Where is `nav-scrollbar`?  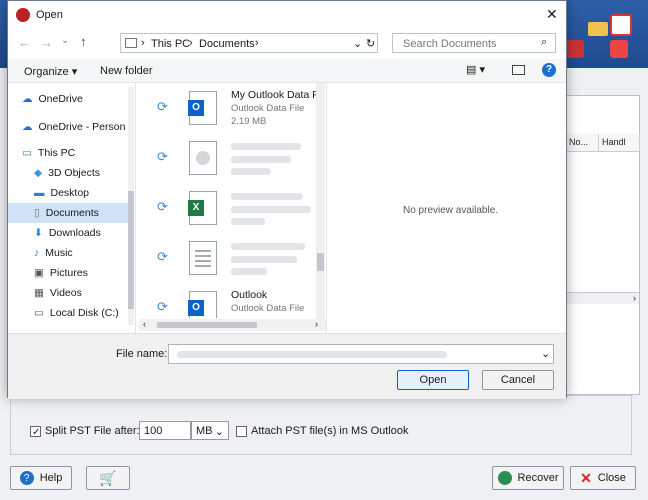 nav-scrollbar is located at coordinates (131, 206).